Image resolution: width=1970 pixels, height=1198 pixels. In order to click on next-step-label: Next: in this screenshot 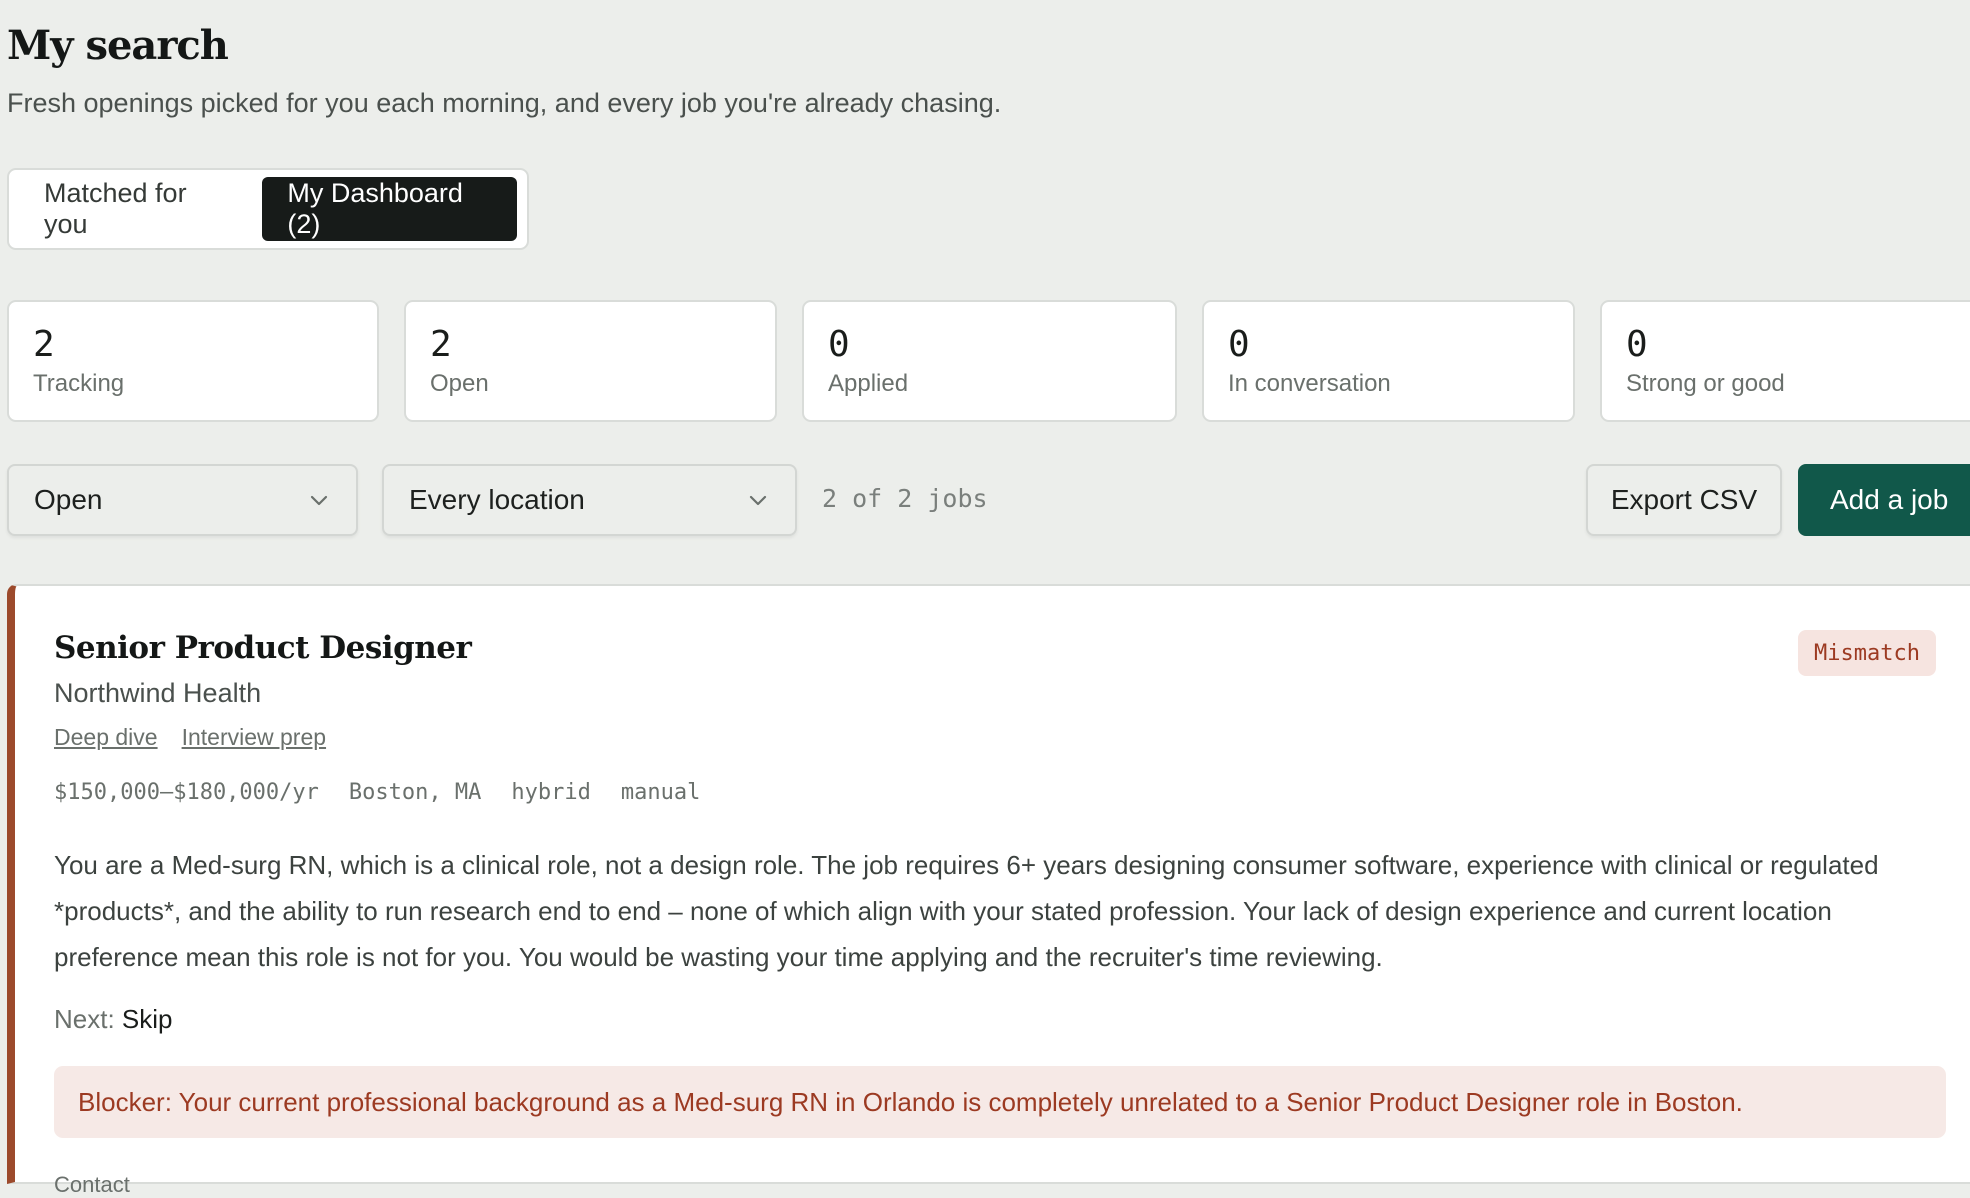, I will do `click(84, 1019)`.